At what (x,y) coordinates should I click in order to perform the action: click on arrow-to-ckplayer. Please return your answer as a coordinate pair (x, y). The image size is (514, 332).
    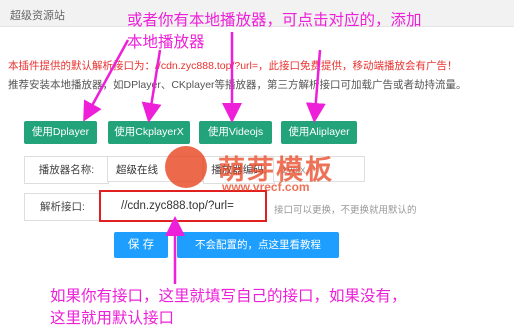
    Looking at the image, I should click on (151, 86).